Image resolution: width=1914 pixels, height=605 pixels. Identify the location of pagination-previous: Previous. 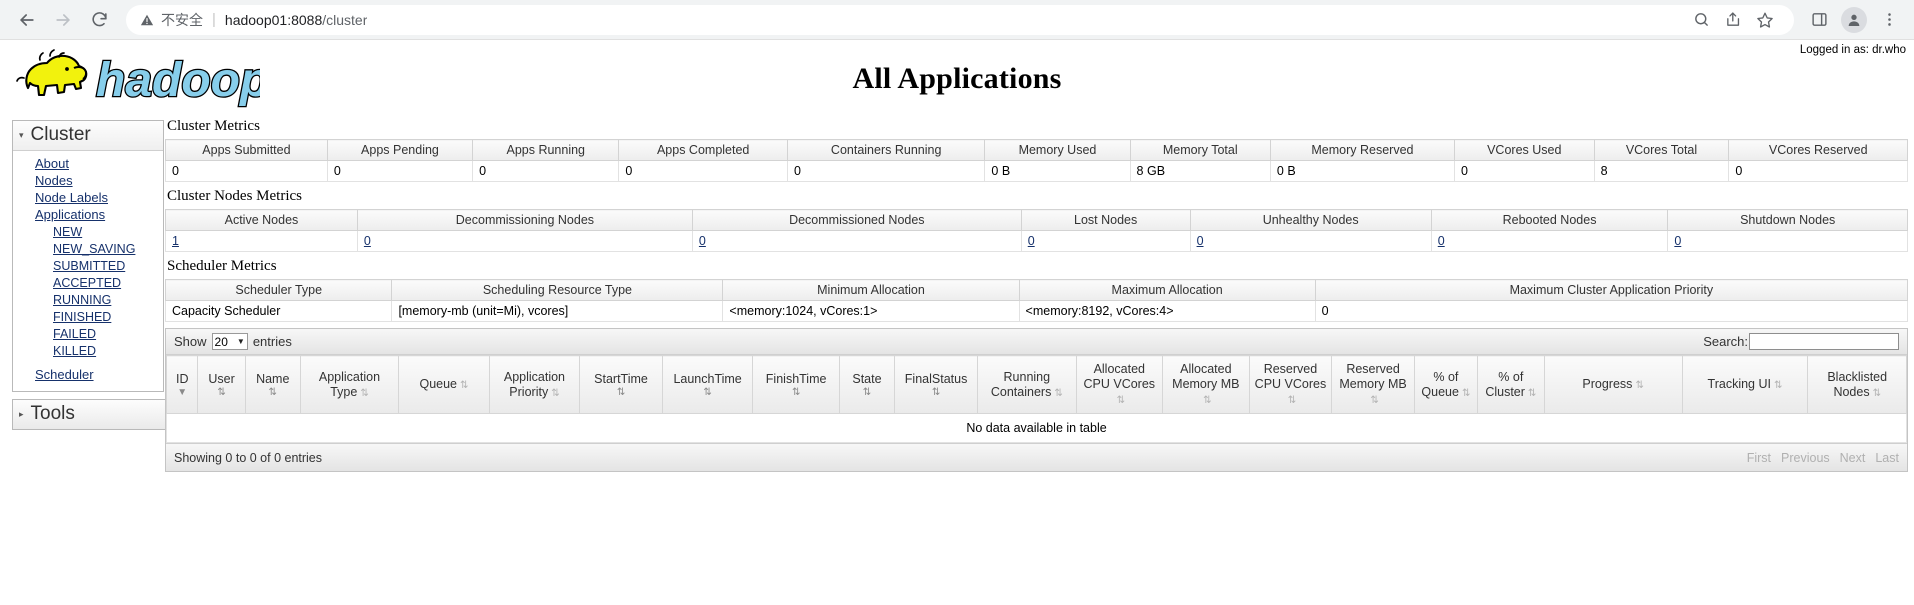
(1805, 458).